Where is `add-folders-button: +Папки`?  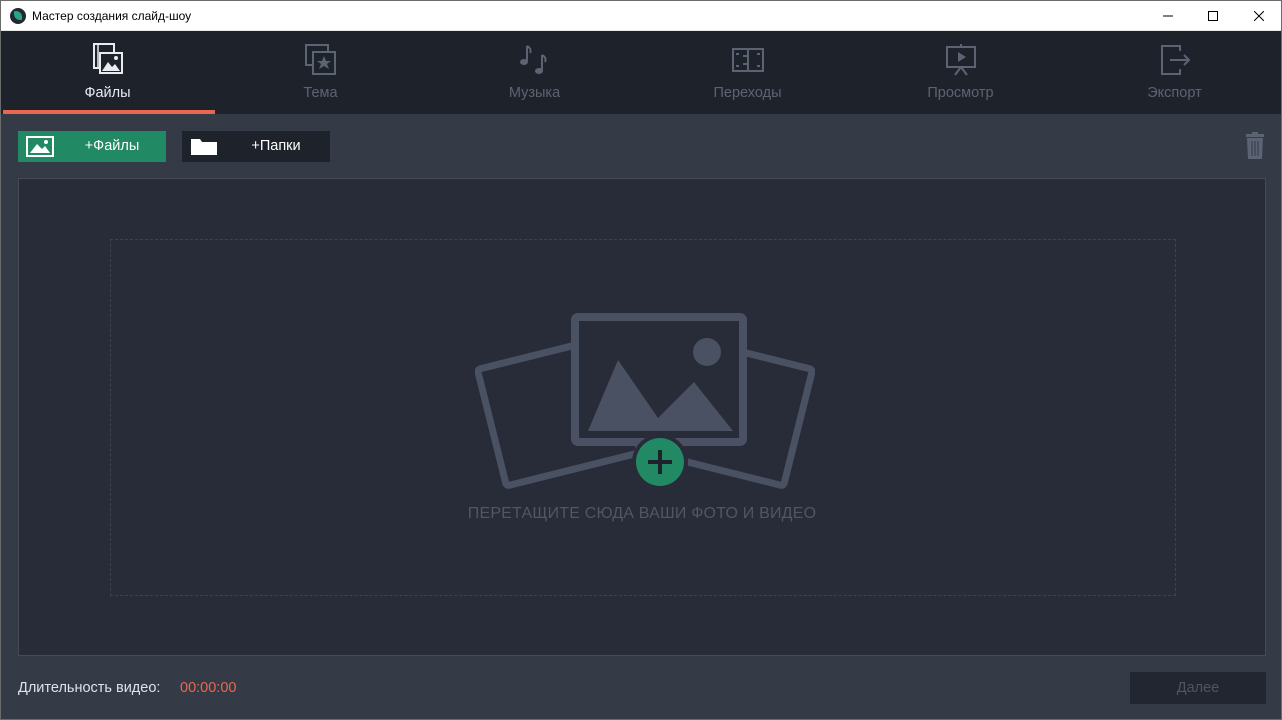
add-folders-button: +Папки is located at coordinates (256, 146).